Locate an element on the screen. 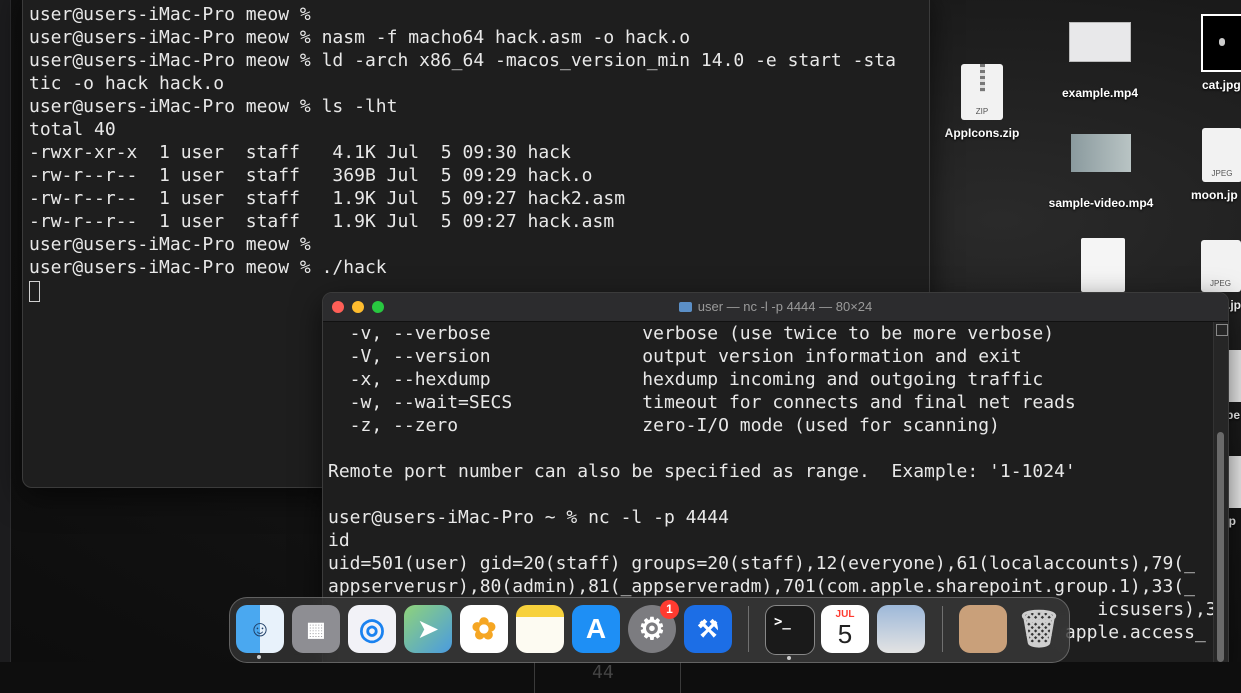 The image size is (1241, 693). zip-file-icon: ZIP is located at coordinates (982, 92).